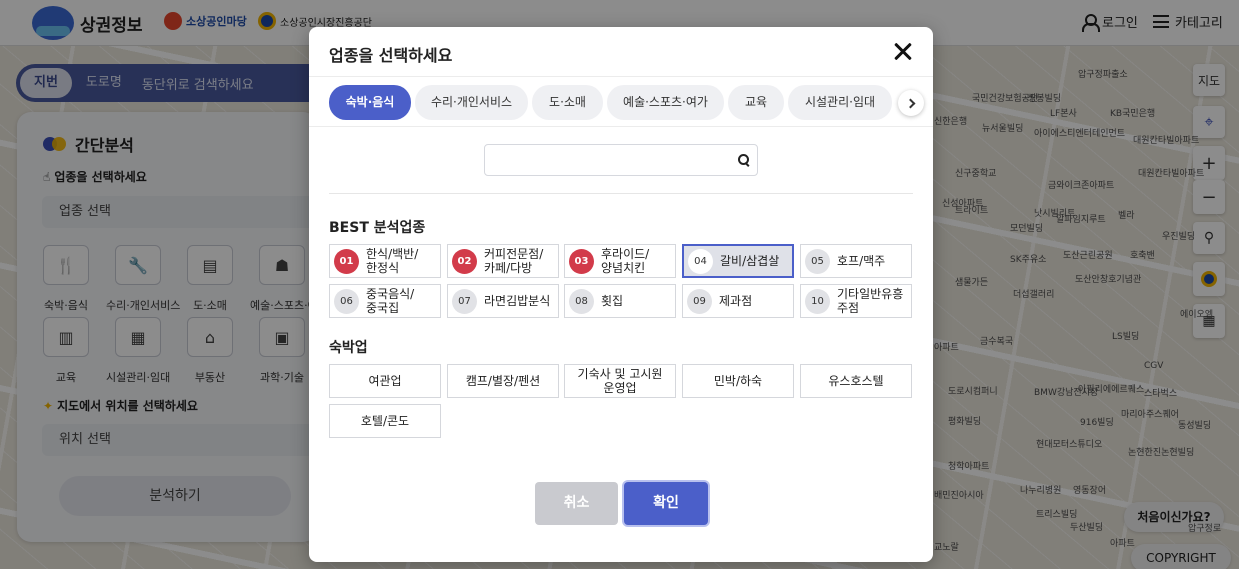 Image resolution: width=1239 pixels, height=569 pixels. Describe the element at coordinates (621, 193) in the screenshot. I see `divider` at that location.